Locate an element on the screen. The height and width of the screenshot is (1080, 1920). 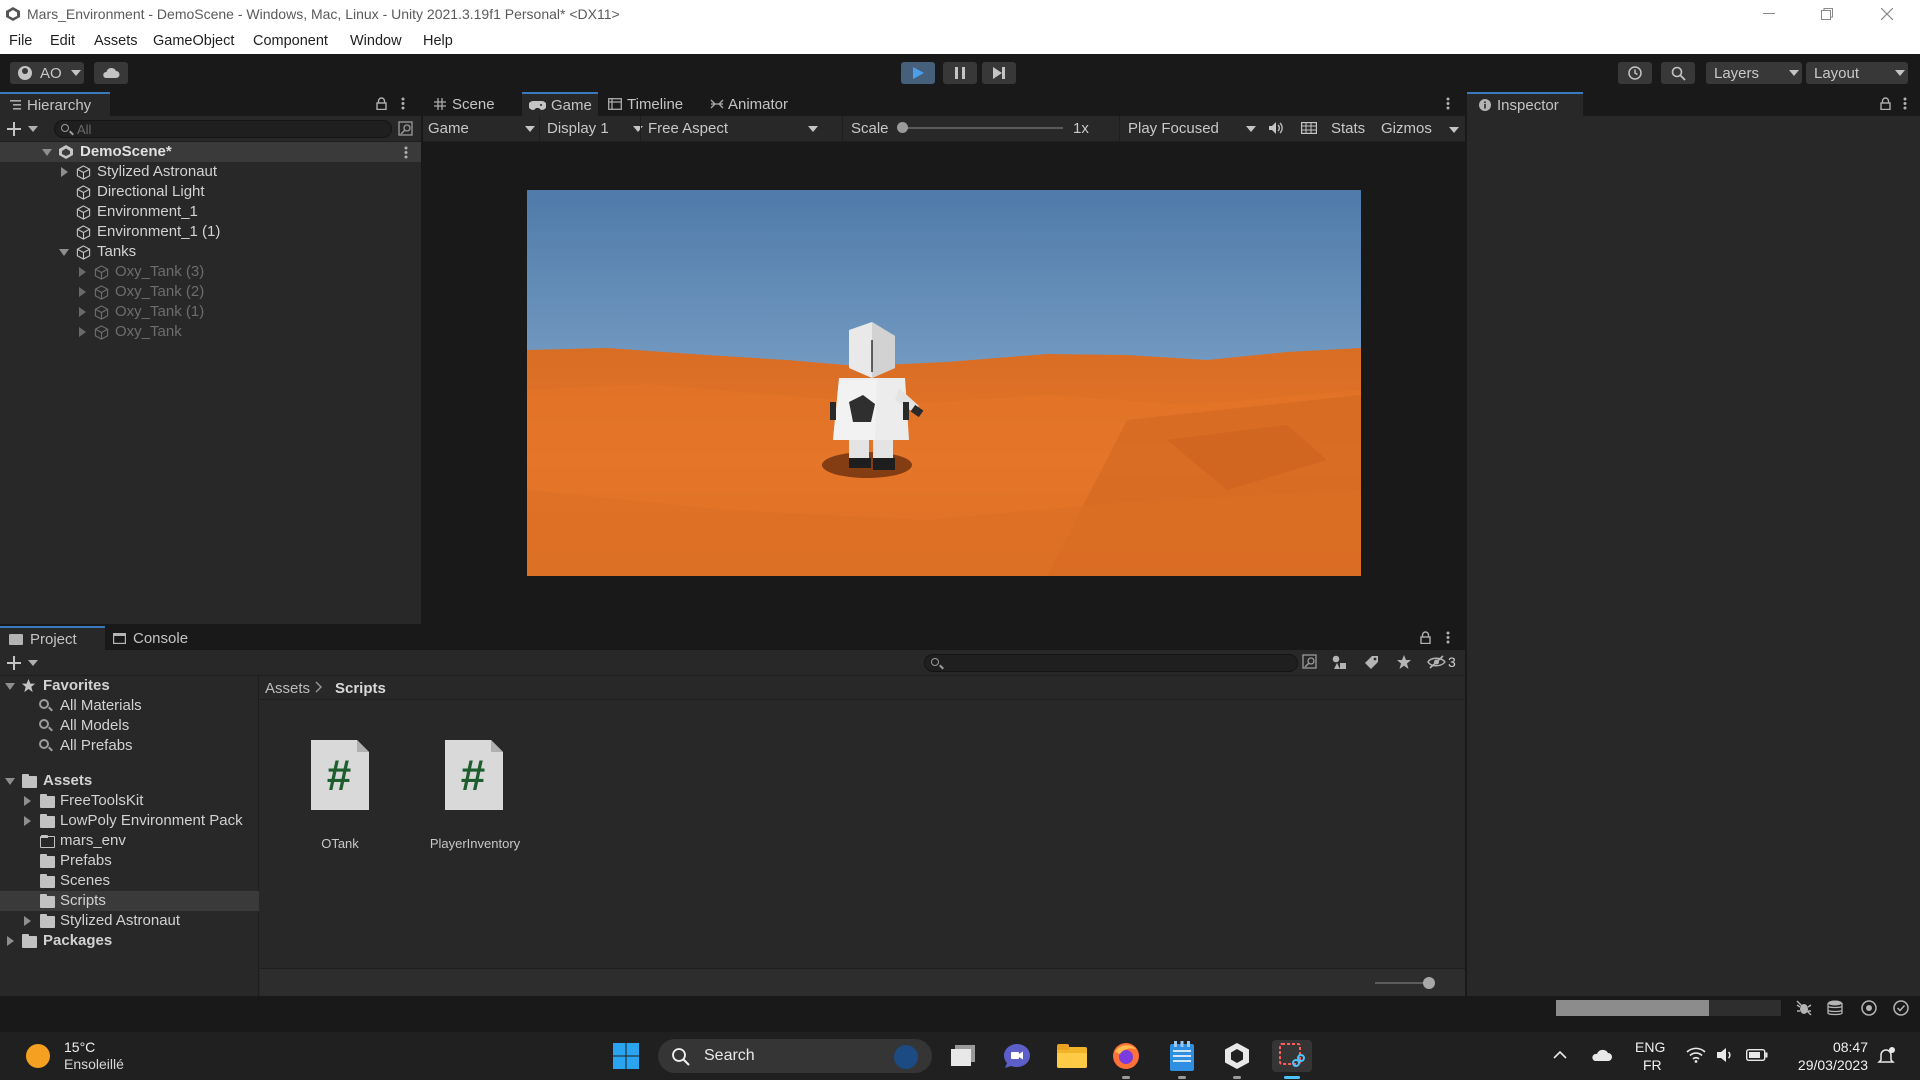
scale-slider-track is located at coordinates (982, 128).